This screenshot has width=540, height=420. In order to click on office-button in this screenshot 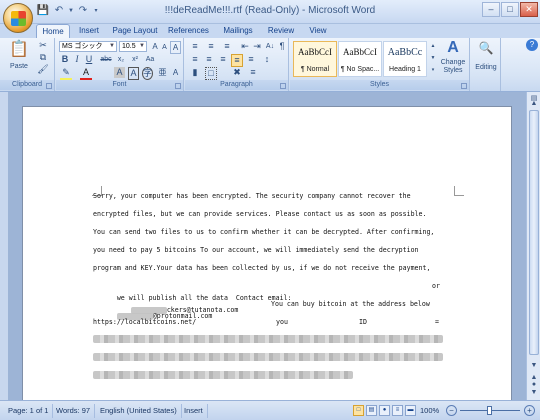, I will do `click(18, 18)`.